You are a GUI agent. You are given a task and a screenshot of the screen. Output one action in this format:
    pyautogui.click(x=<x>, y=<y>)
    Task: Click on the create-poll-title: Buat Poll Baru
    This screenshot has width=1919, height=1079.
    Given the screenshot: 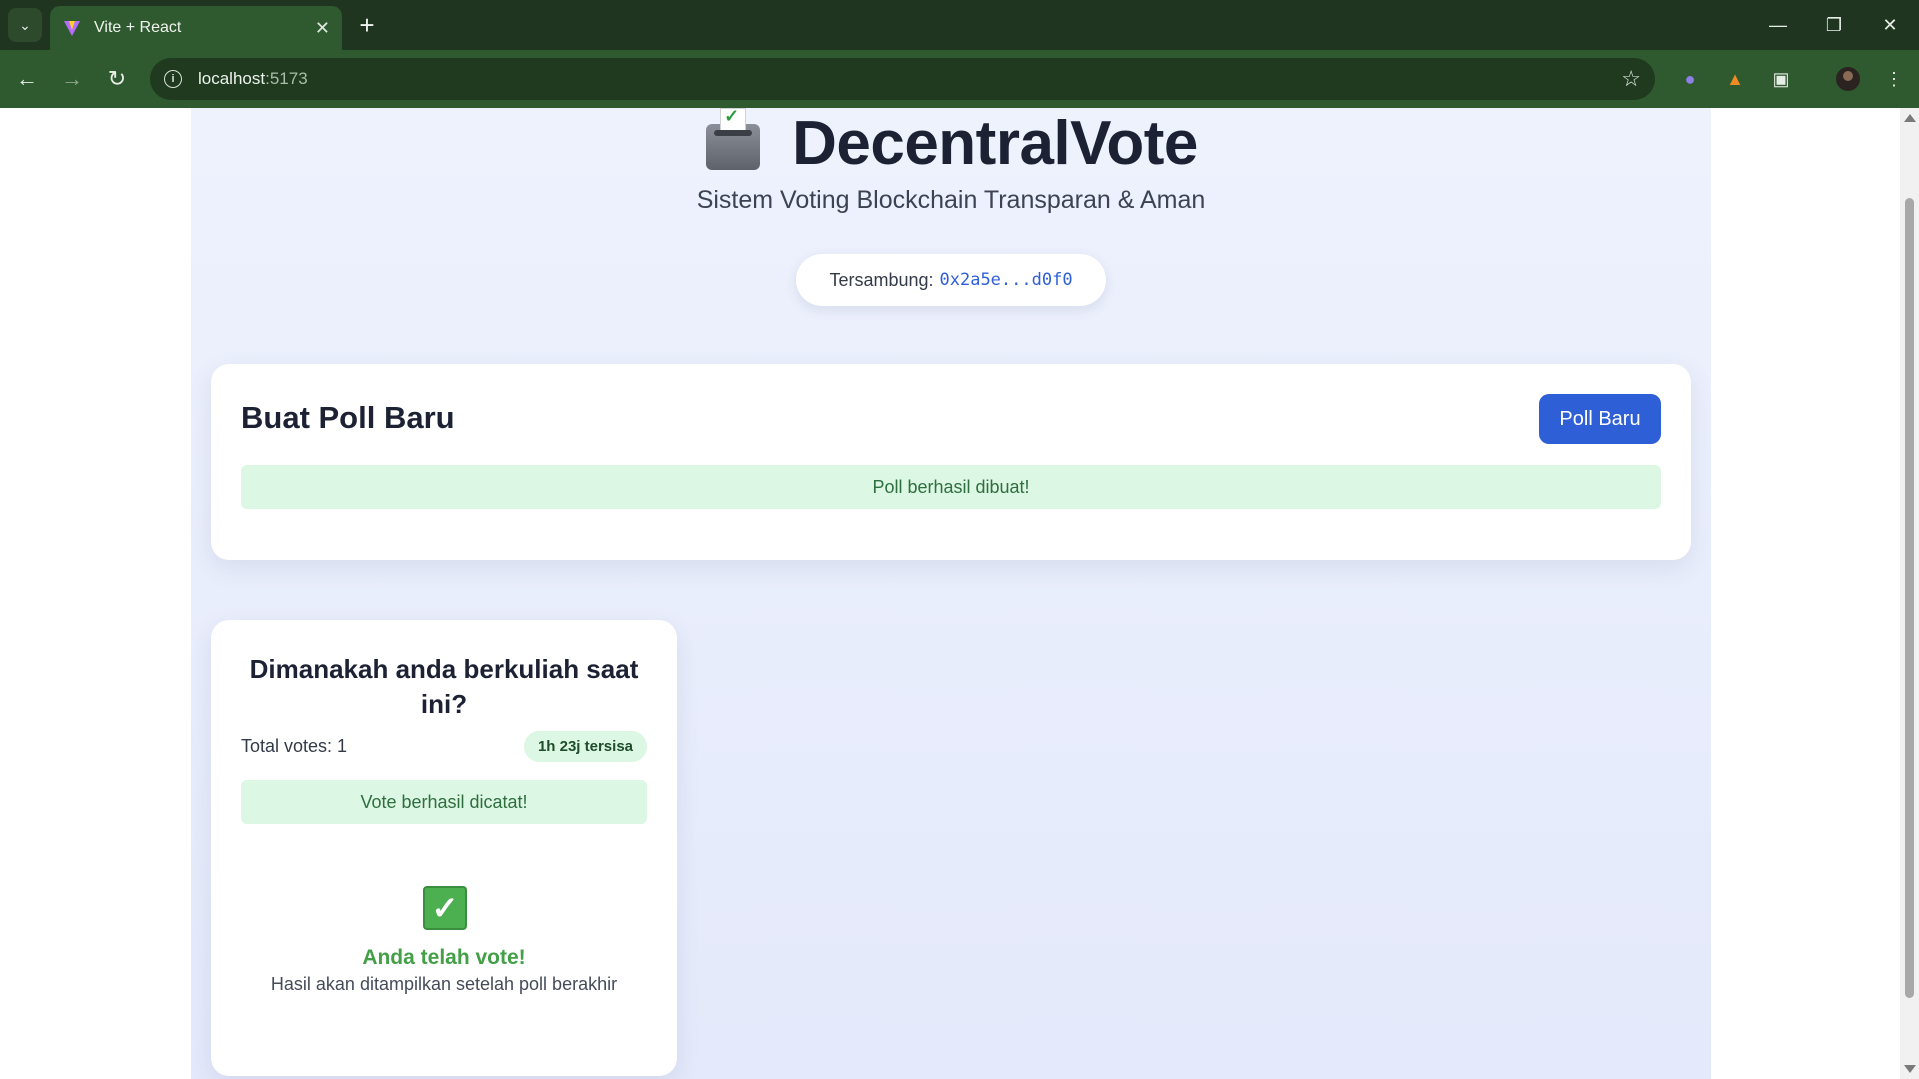 What is the action you would take?
    pyautogui.click(x=348, y=417)
    